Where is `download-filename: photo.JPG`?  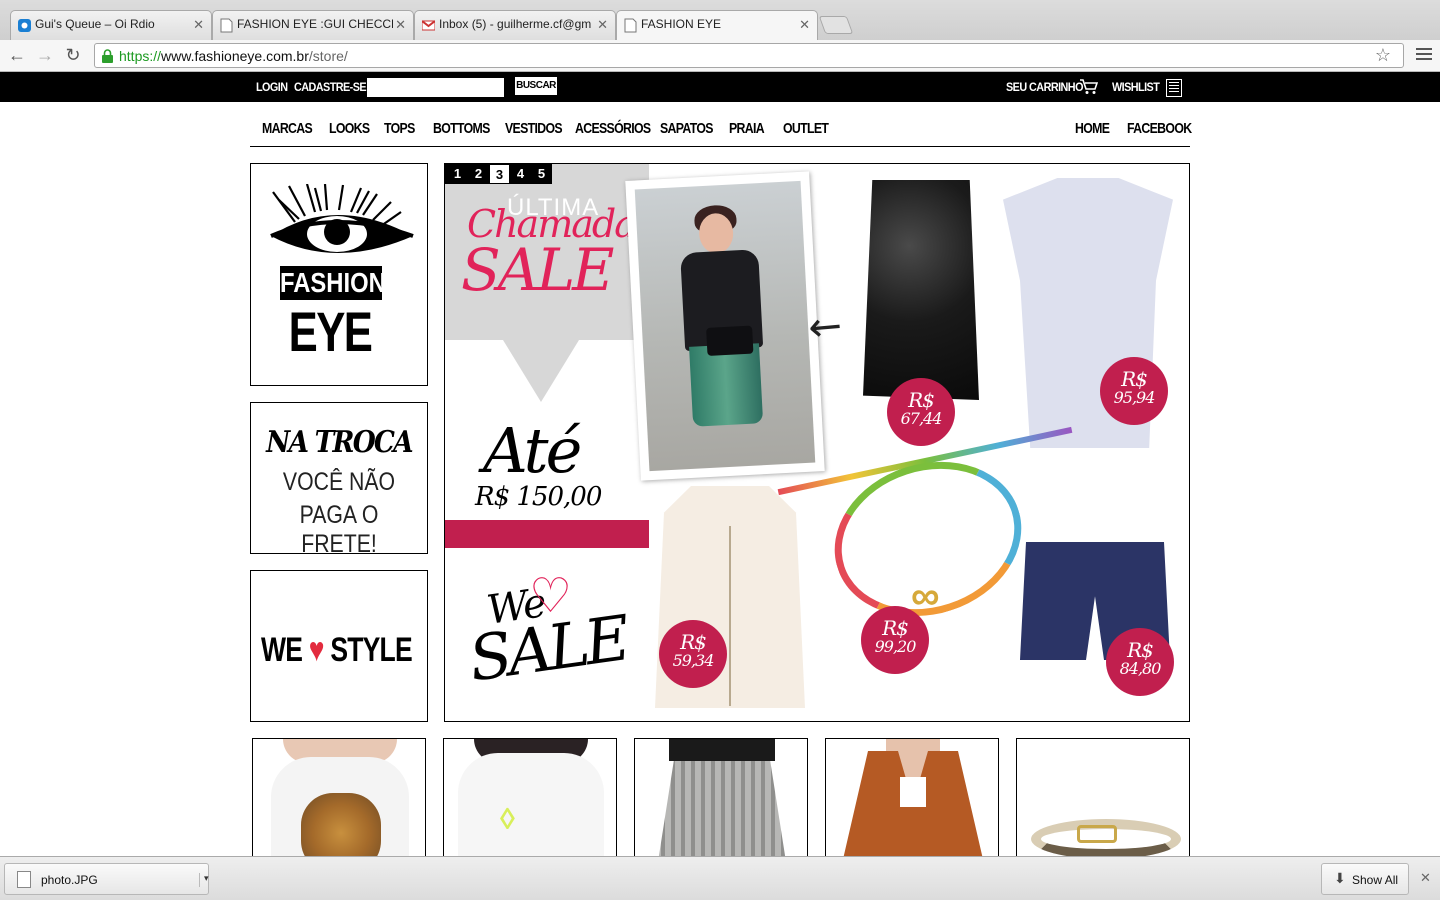
download-filename: photo.JPG is located at coordinates (69, 880).